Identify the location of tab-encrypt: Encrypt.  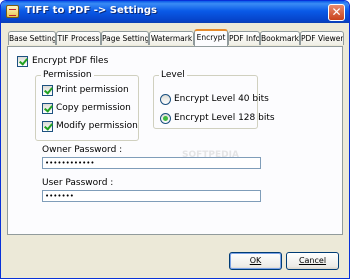
(211, 37).